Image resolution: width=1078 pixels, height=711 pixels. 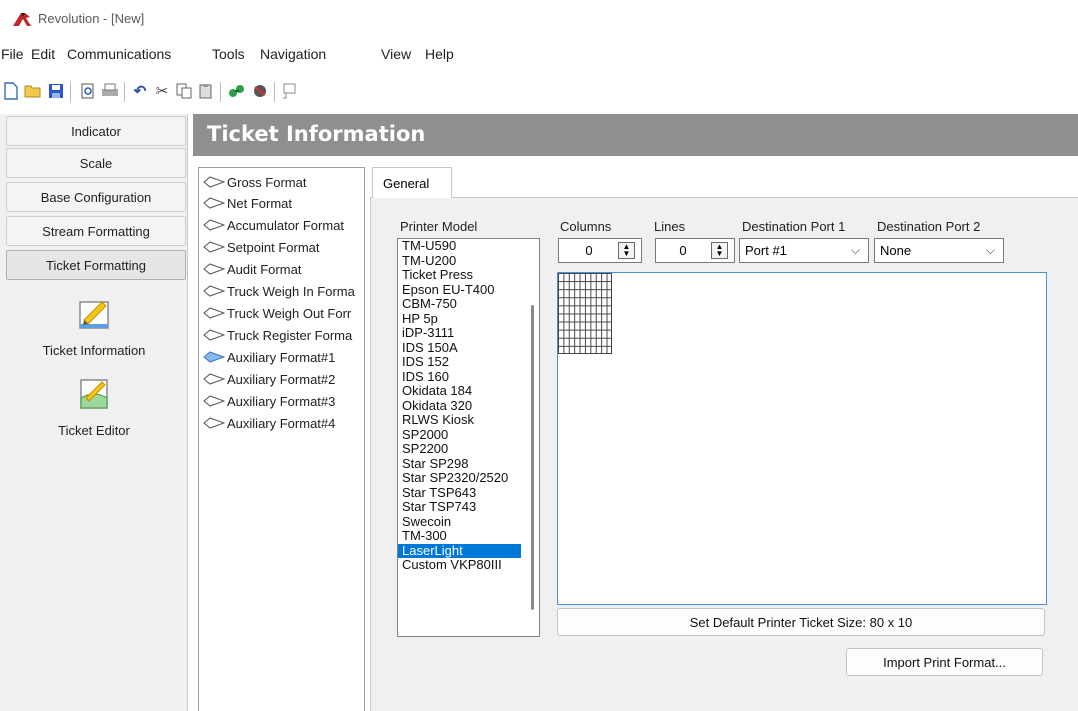 What do you see at coordinates (283, 291) in the screenshot?
I see `format-item: Truck Weigh In Forma` at bounding box center [283, 291].